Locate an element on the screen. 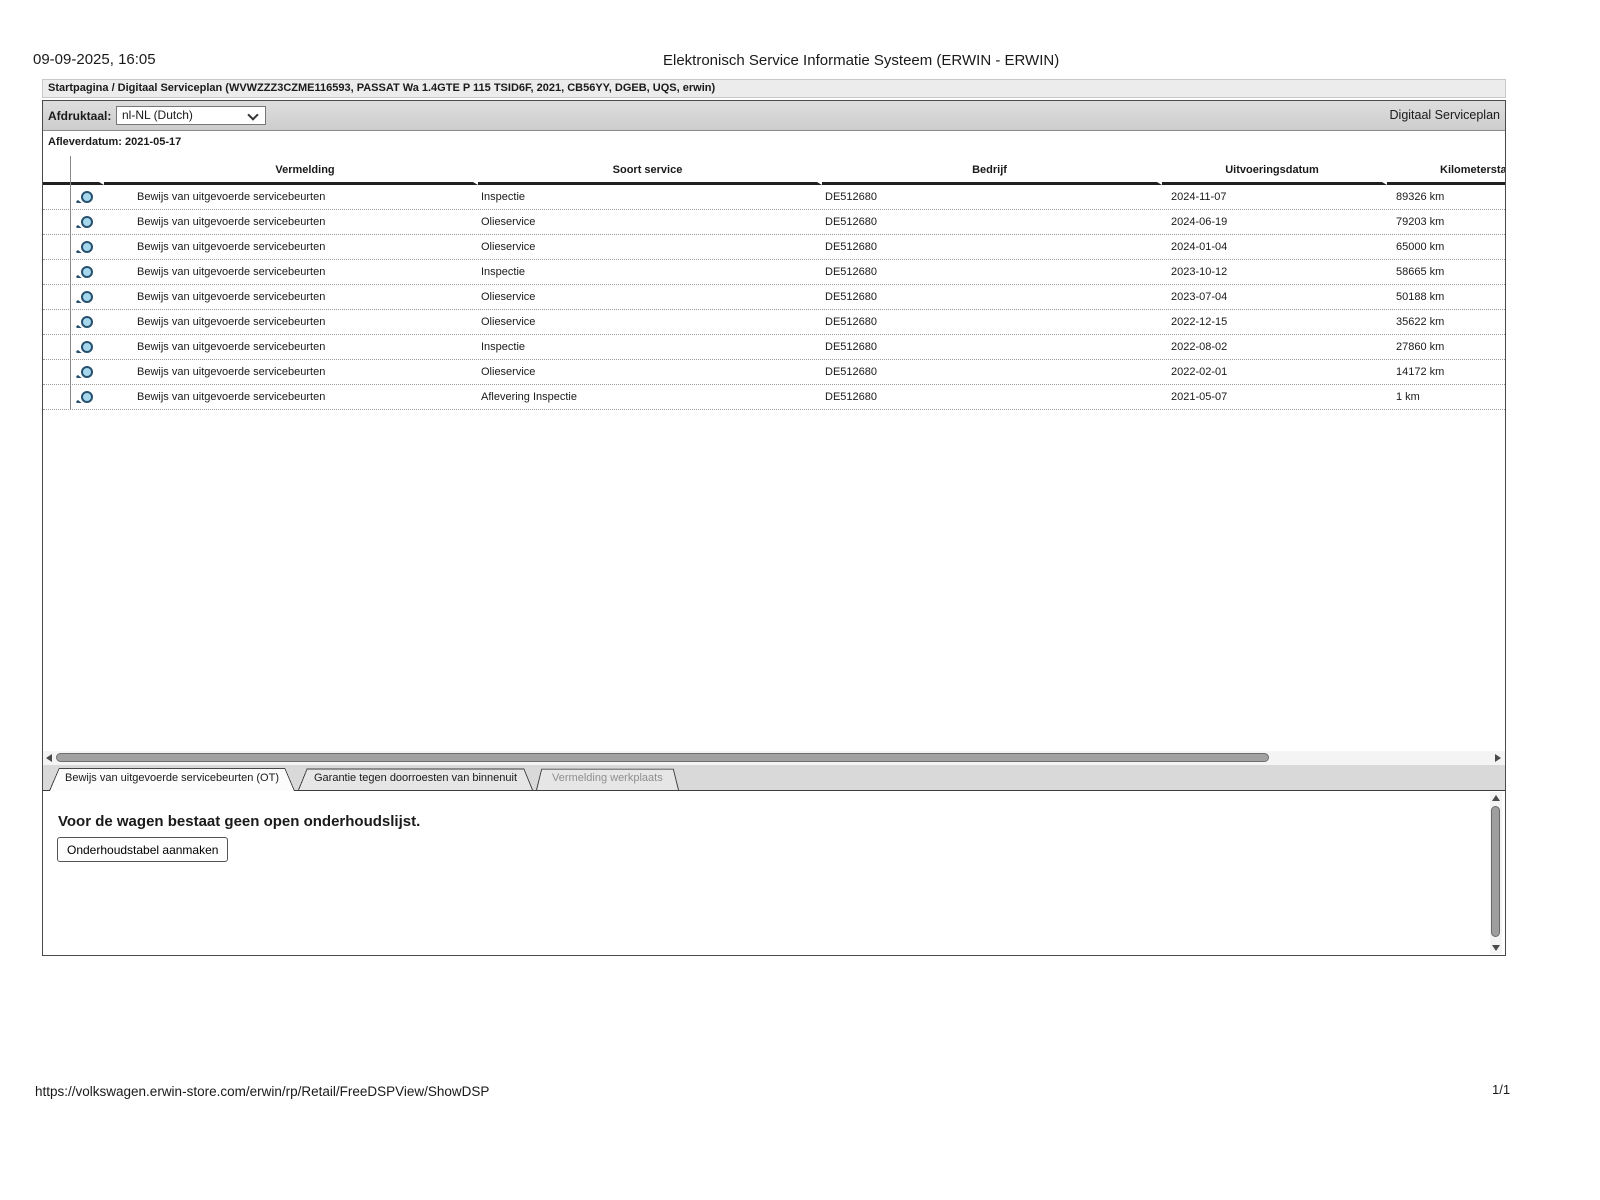  print-language-value: nl-NL (Dutch) is located at coordinates (157, 115).